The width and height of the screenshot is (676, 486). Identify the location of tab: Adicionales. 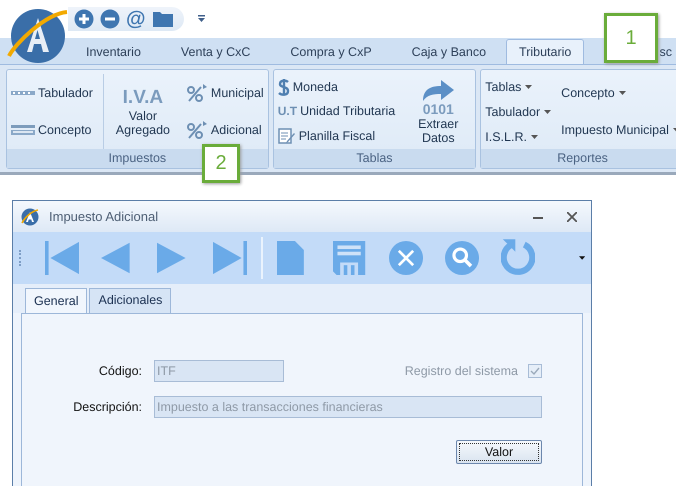
(130, 300).